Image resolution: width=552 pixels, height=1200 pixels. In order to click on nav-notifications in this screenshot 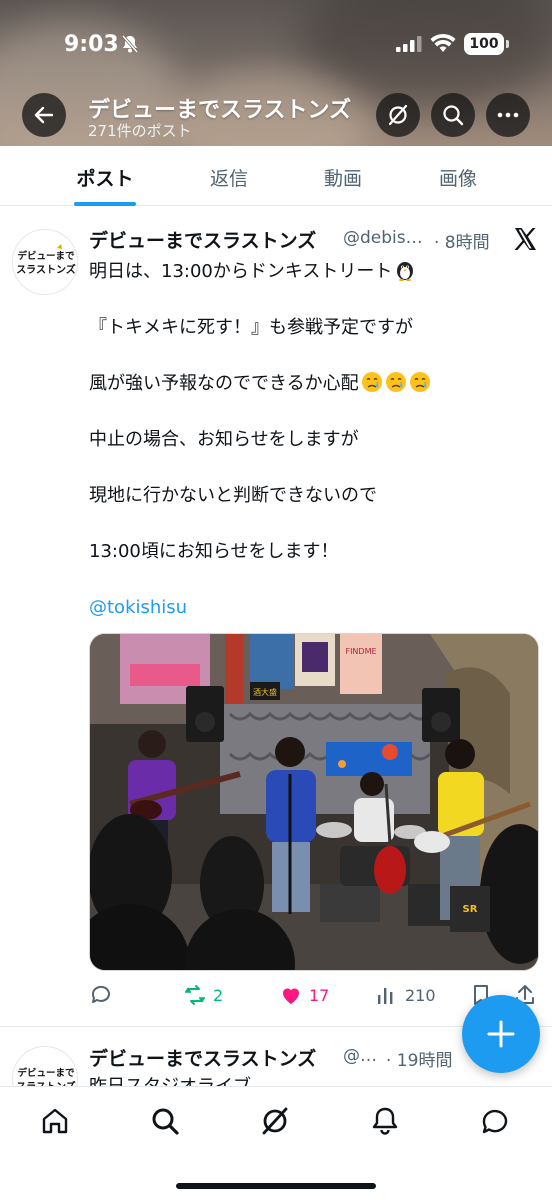, I will do `click(385, 1121)`.